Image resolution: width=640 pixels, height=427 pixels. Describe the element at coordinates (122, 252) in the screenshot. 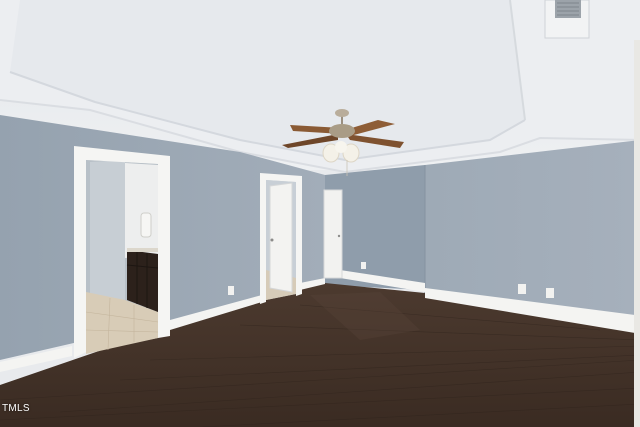

I see `bathroom-doorway` at that location.